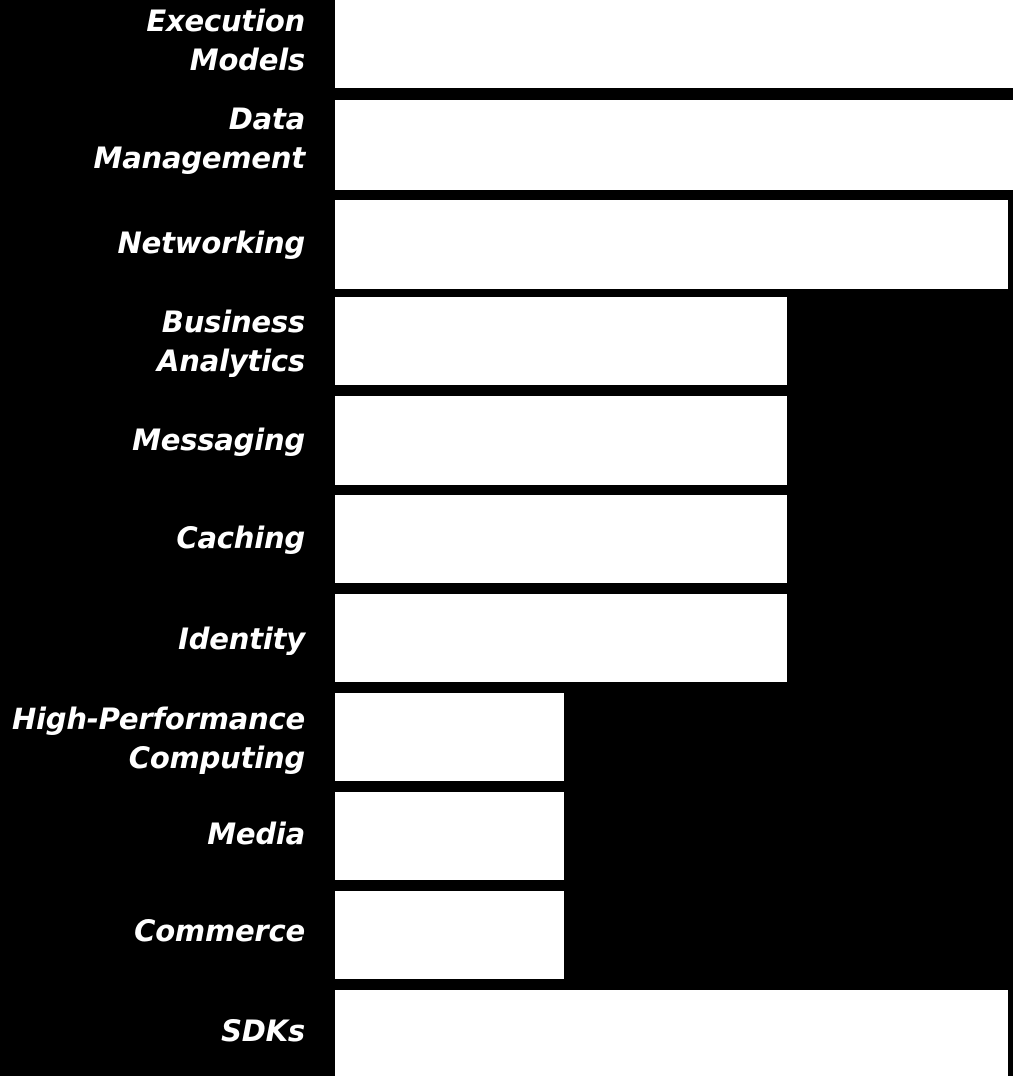 The width and height of the screenshot is (1013, 1076). Describe the element at coordinates (219, 931) in the screenshot. I see `bar-category-label: Commerce` at that location.